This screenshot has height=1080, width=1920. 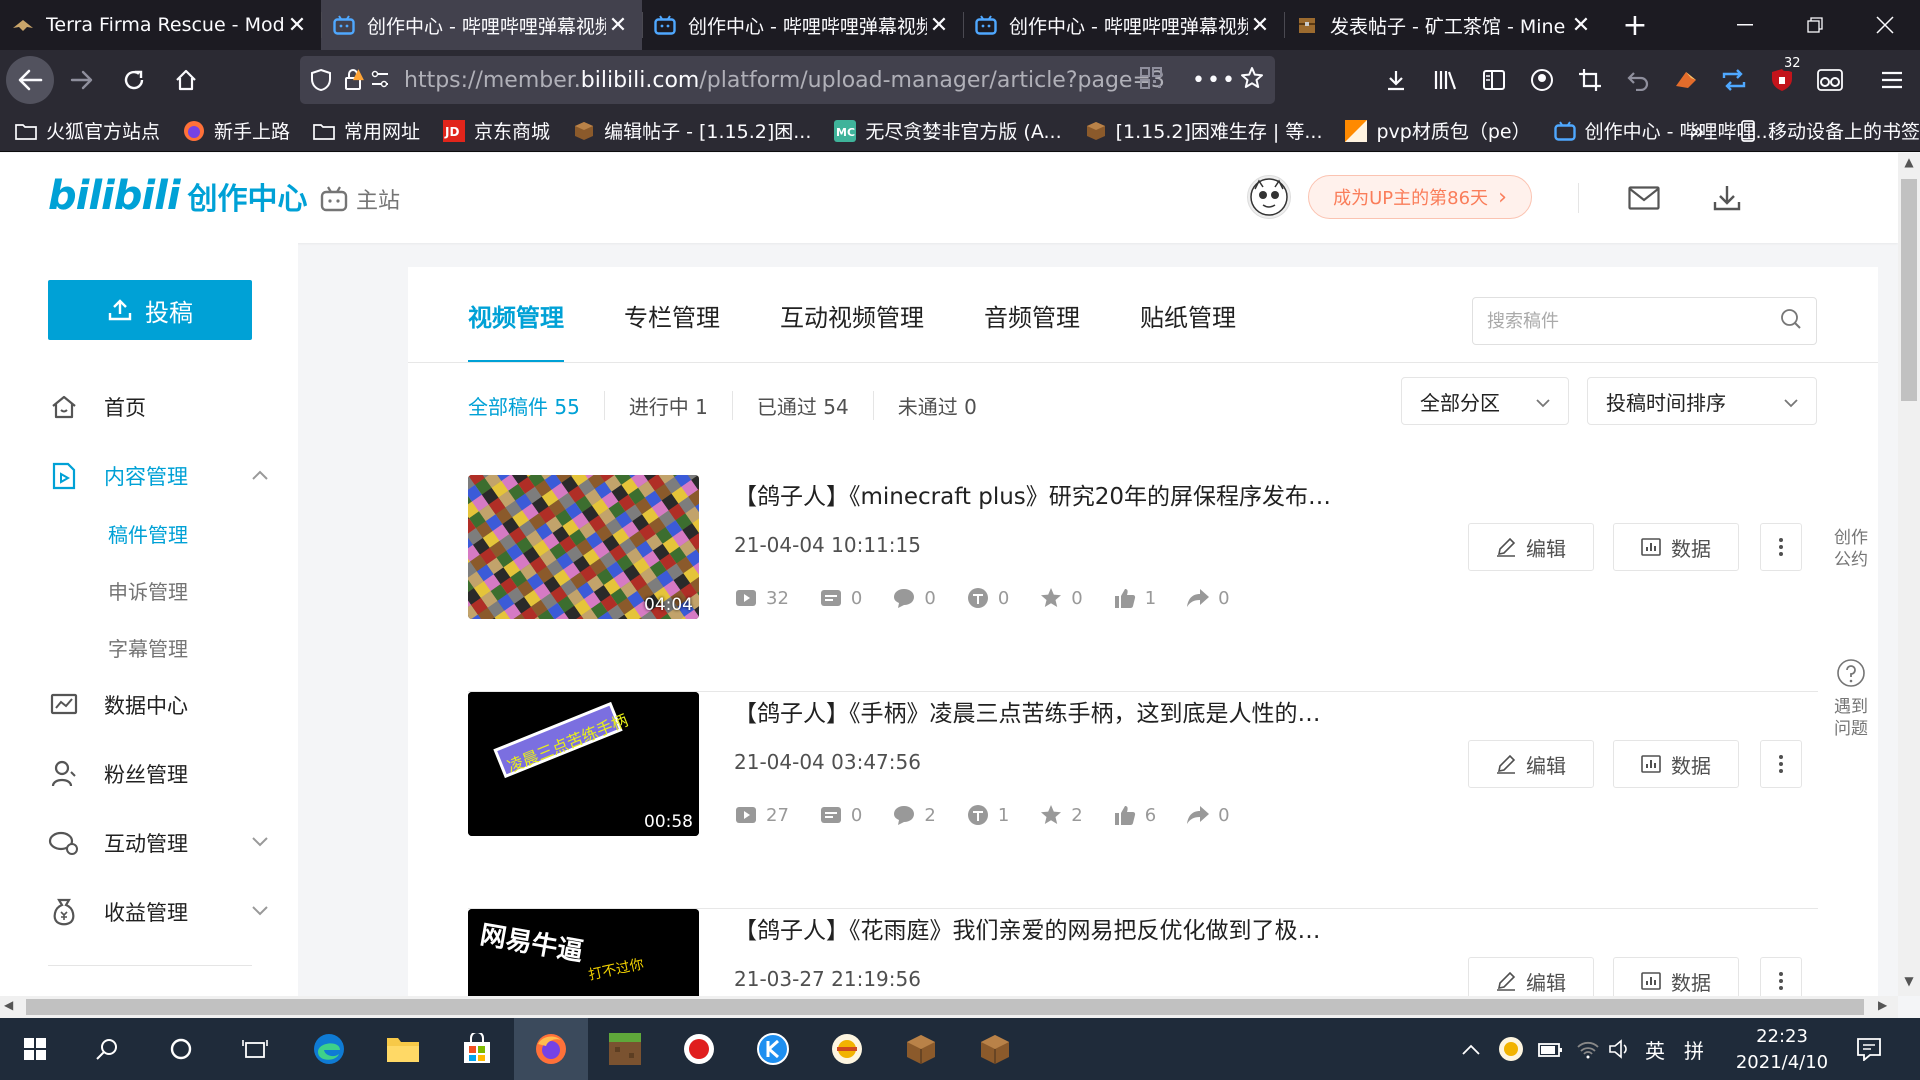 What do you see at coordinates (921, 1049) in the screenshot?
I see `chest-app` at bounding box center [921, 1049].